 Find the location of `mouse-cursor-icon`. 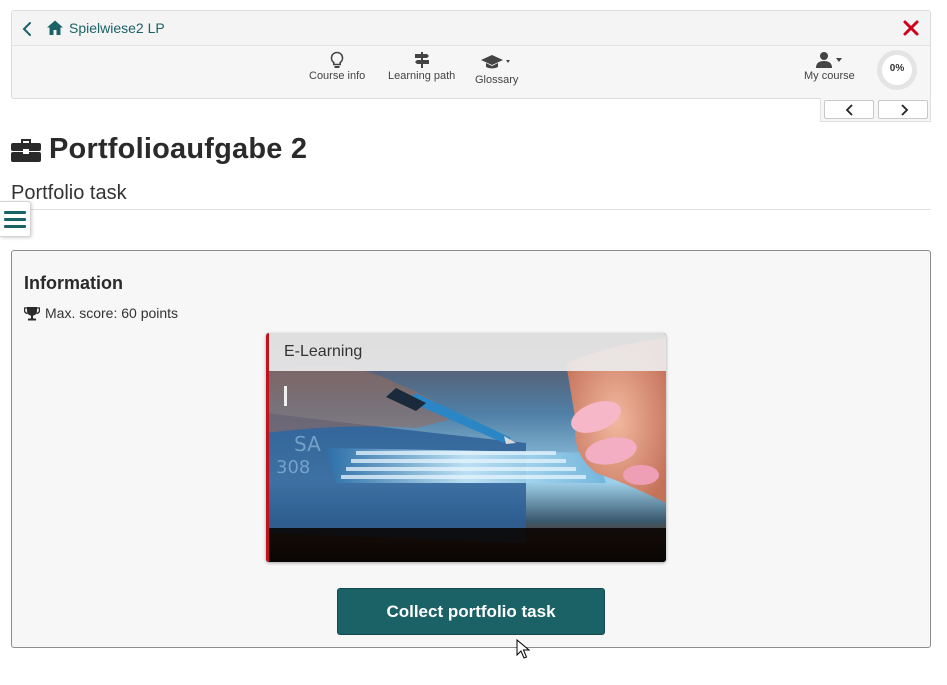

mouse-cursor-icon is located at coordinates (523, 649).